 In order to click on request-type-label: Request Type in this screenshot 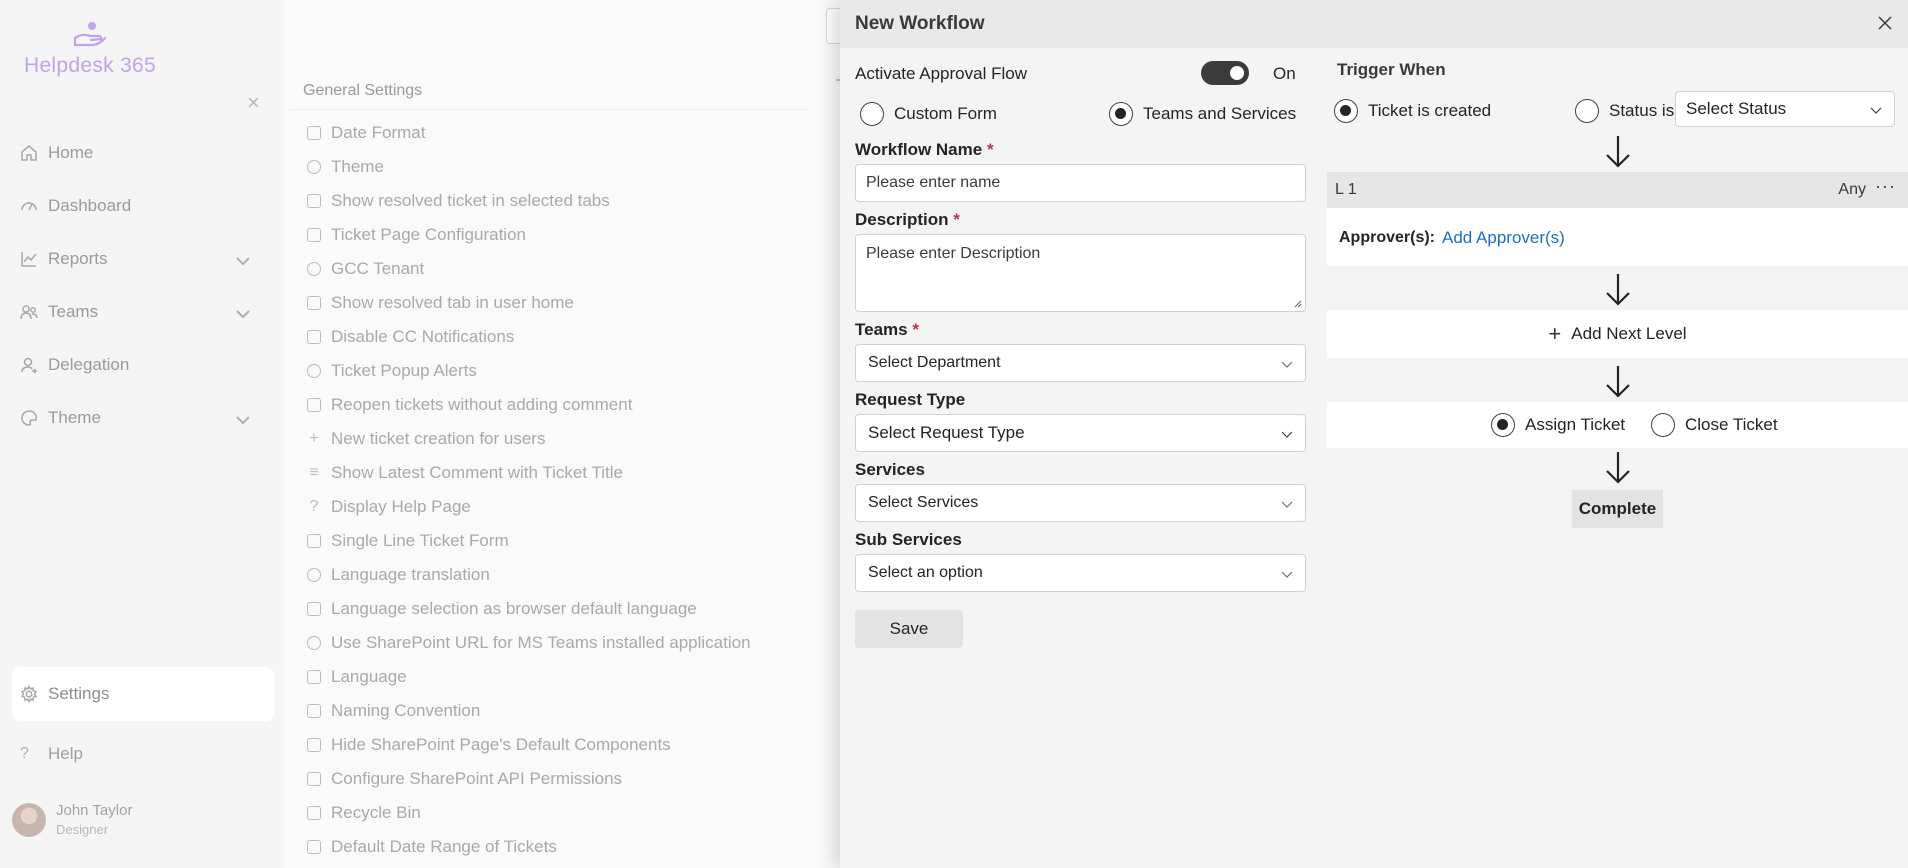, I will do `click(910, 399)`.